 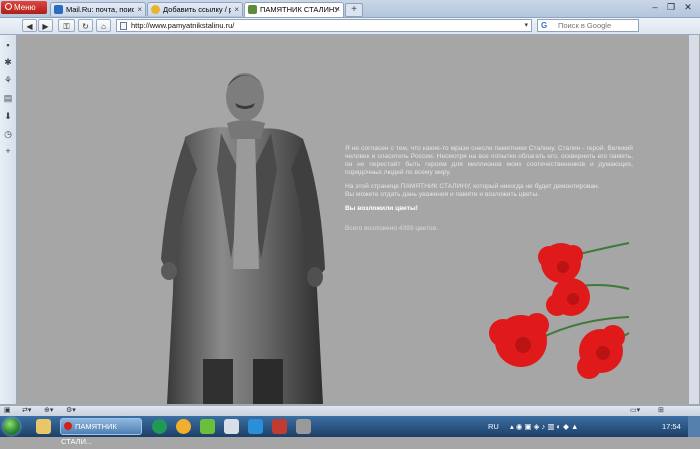 I want to click on menu-label: Меню, so click(x=25, y=7).